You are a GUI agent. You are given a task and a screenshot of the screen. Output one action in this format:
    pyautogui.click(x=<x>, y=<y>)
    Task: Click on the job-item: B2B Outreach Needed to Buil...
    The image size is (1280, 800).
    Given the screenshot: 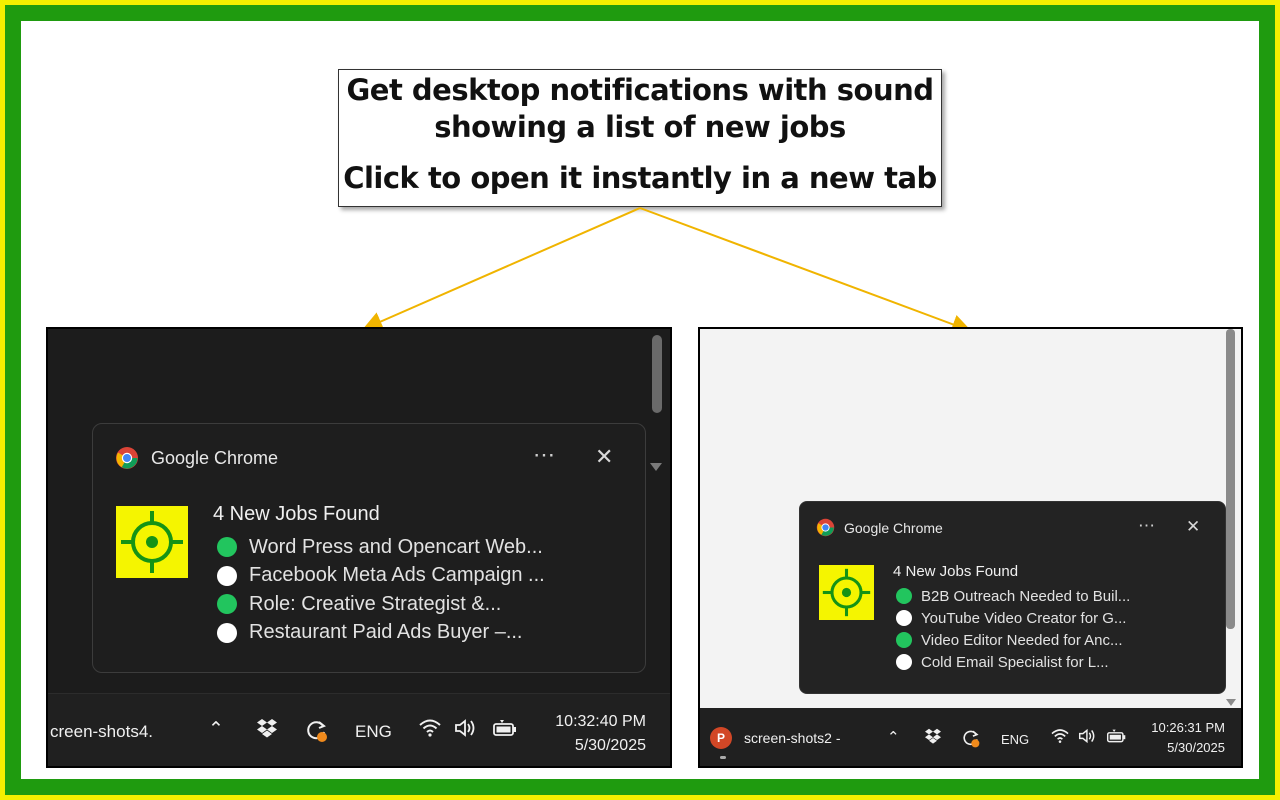 What is the action you would take?
    pyautogui.click(x=1013, y=596)
    